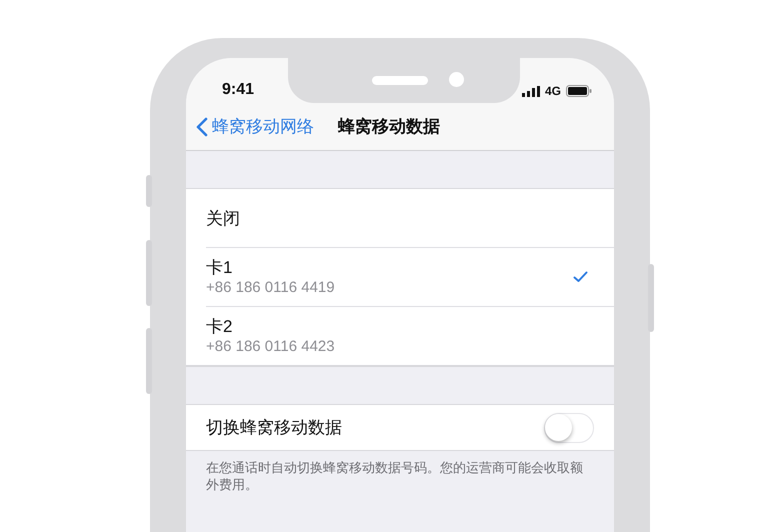 The height and width of the screenshot is (532, 782). What do you see at coordinates (270, 287) in the screenshot?
I see `phone-number: +86 186 0116 4419` at bounding box center [270, 287].